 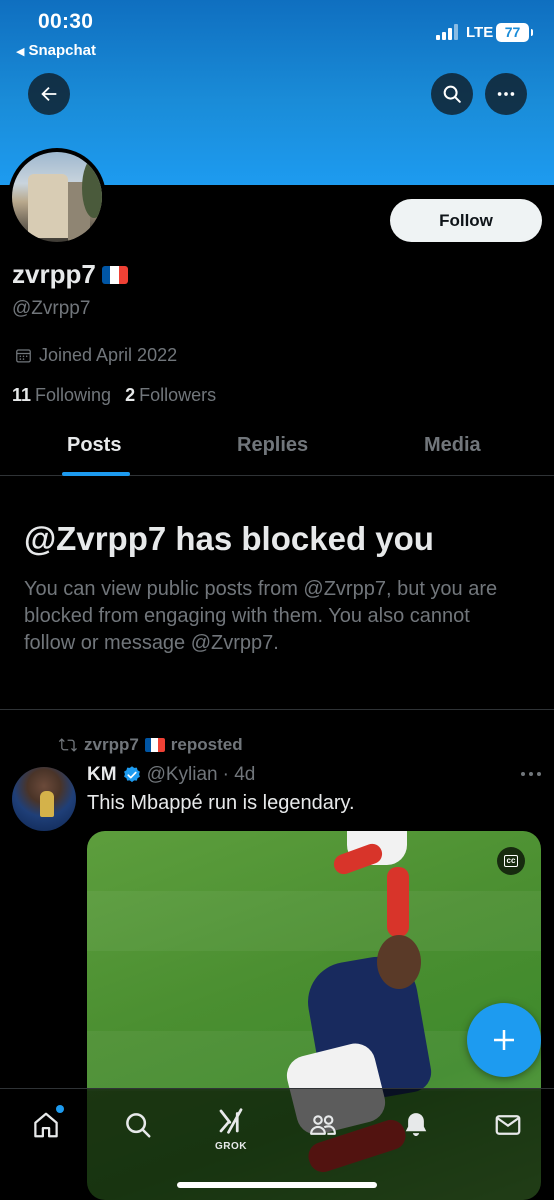 I want to click on back-app-label: Snapchat, so click(x=62, y=50).